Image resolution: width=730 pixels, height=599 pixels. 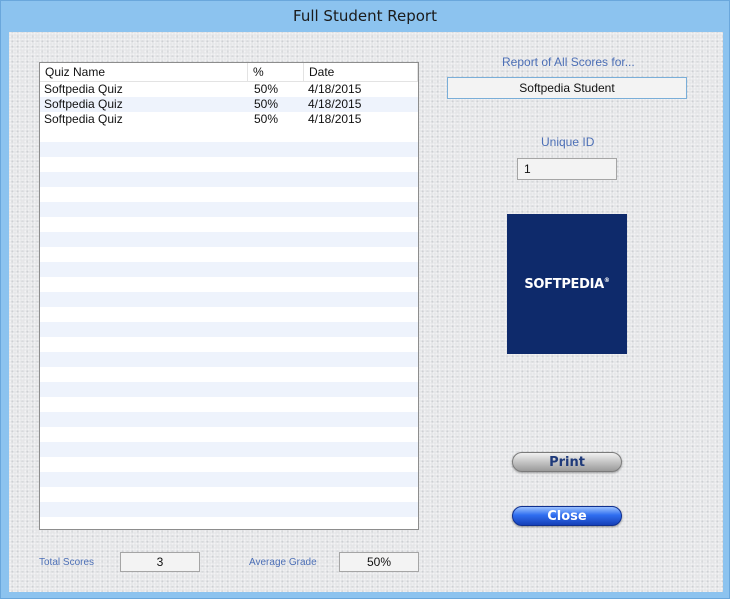 I want to click on softpedia-logo: SOFTPEDIA®, so click(x=567, y=284).